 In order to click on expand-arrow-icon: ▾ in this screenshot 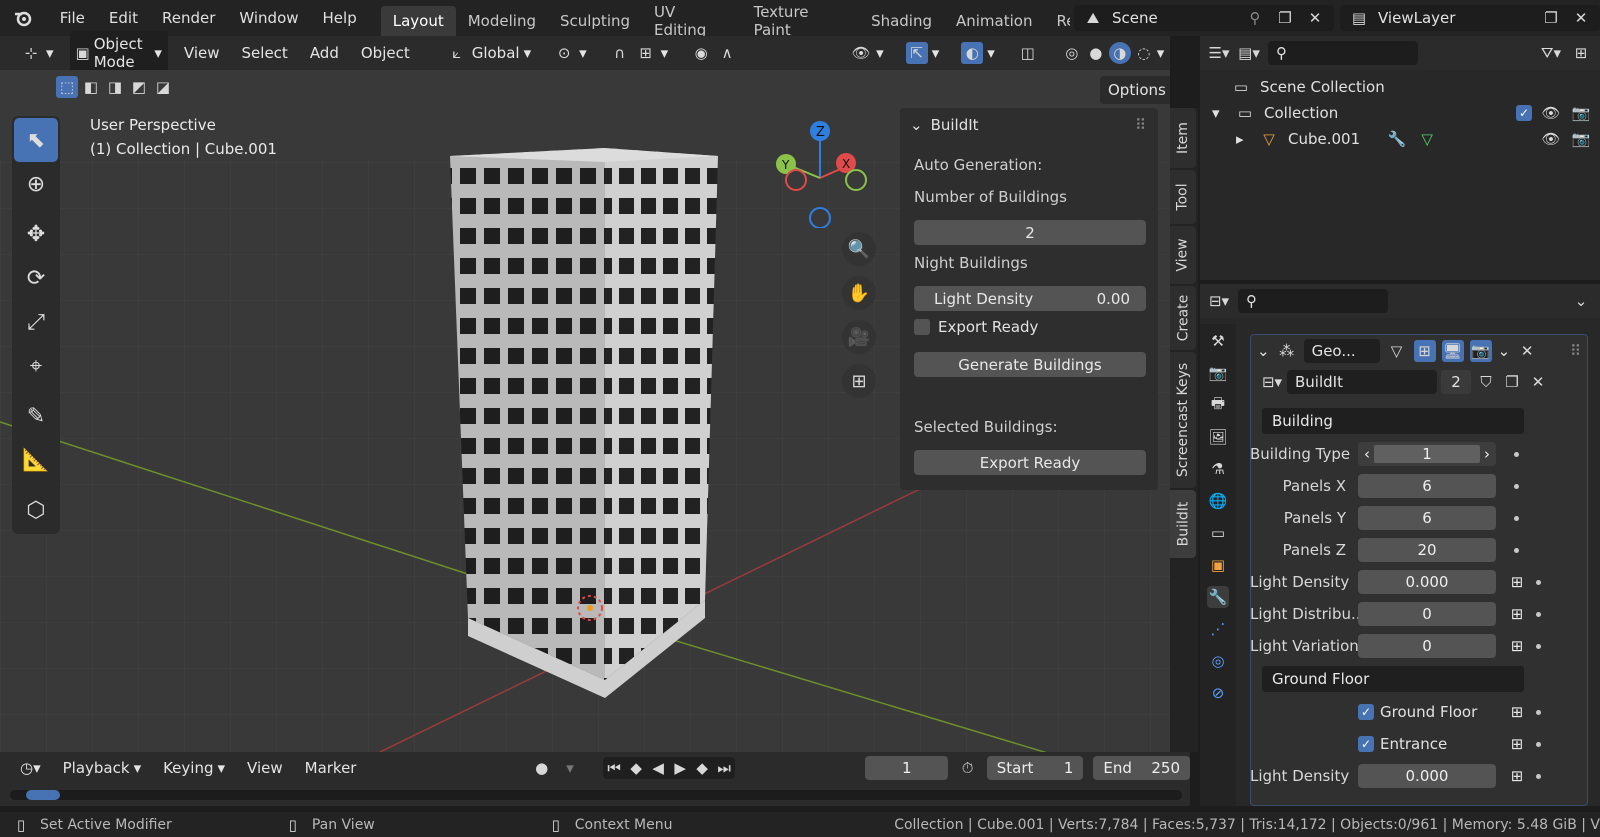, I will do `click(1219, 113)`.